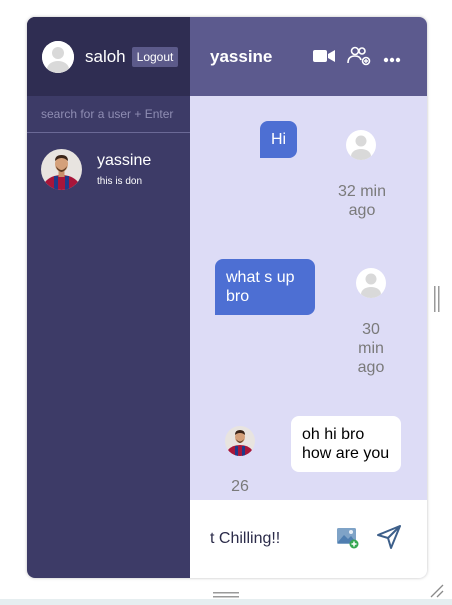 The image size is (452, 605). I want to click on message-bubble: what s up bro, so click(265, 287).